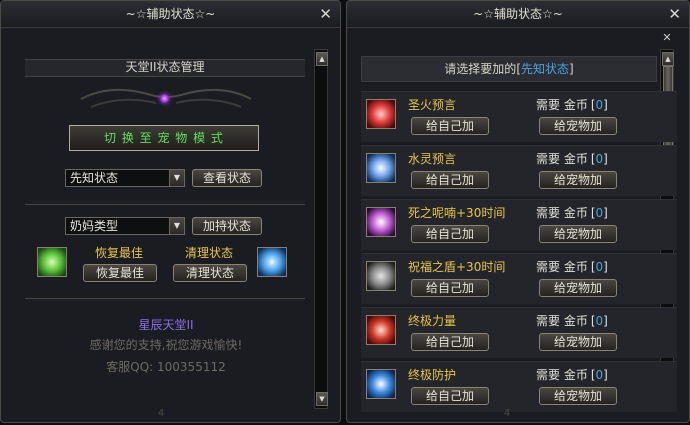 This screenshot has width=690, height=425. What do you see at coordinates (381, 114) in the screenshot?
I see `flame-red-icon` at bounding box center [381, 114].